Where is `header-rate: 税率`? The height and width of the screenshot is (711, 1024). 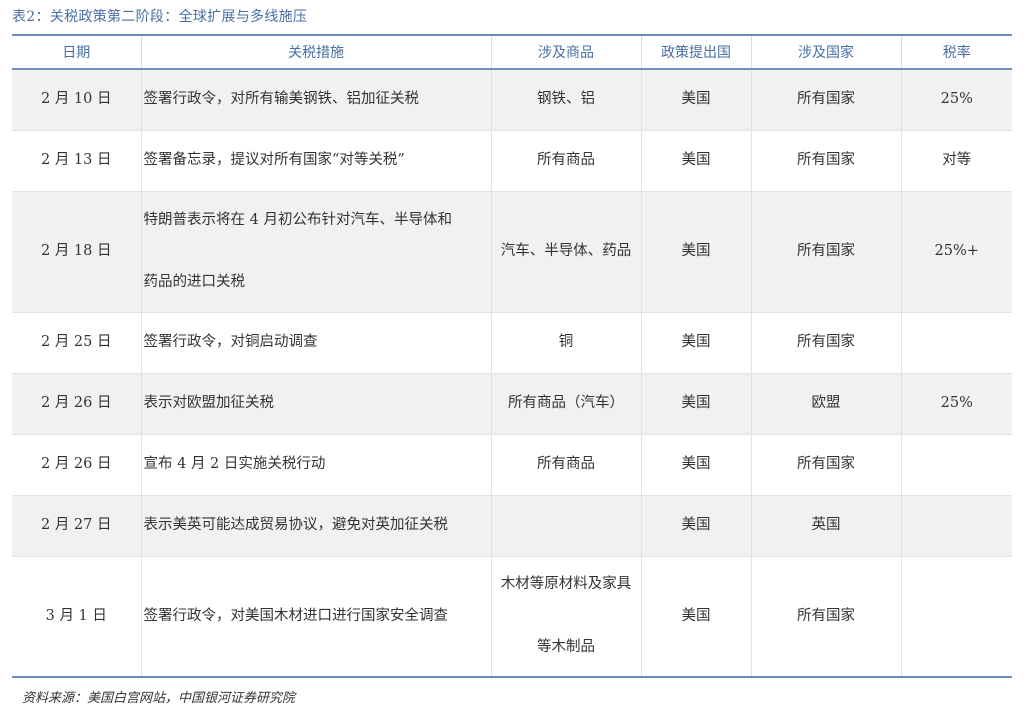 header-rate: 税率 is located at coordinates (956, 52).